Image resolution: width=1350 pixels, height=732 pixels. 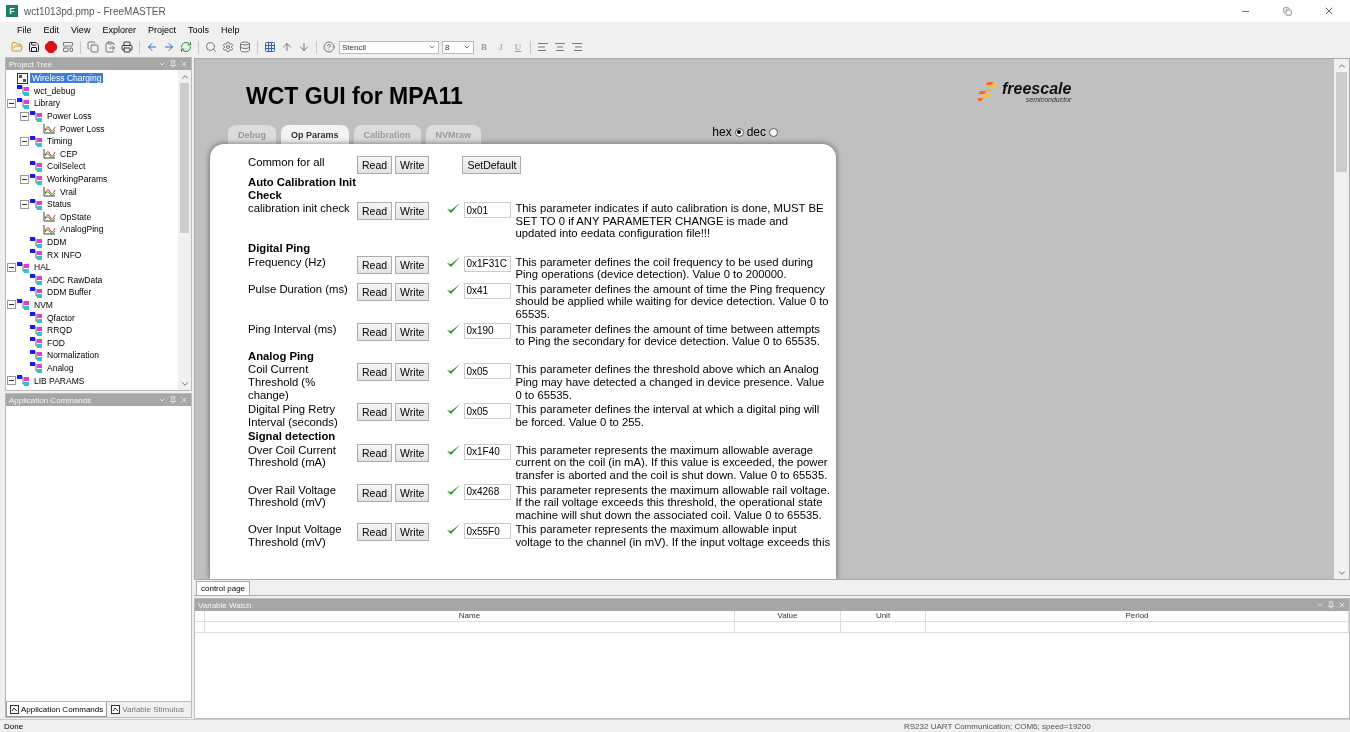 What do you see at coordinates (59, 204) in the screenshot?
I see `tree-item: Status` at bounding box center [59, 204].